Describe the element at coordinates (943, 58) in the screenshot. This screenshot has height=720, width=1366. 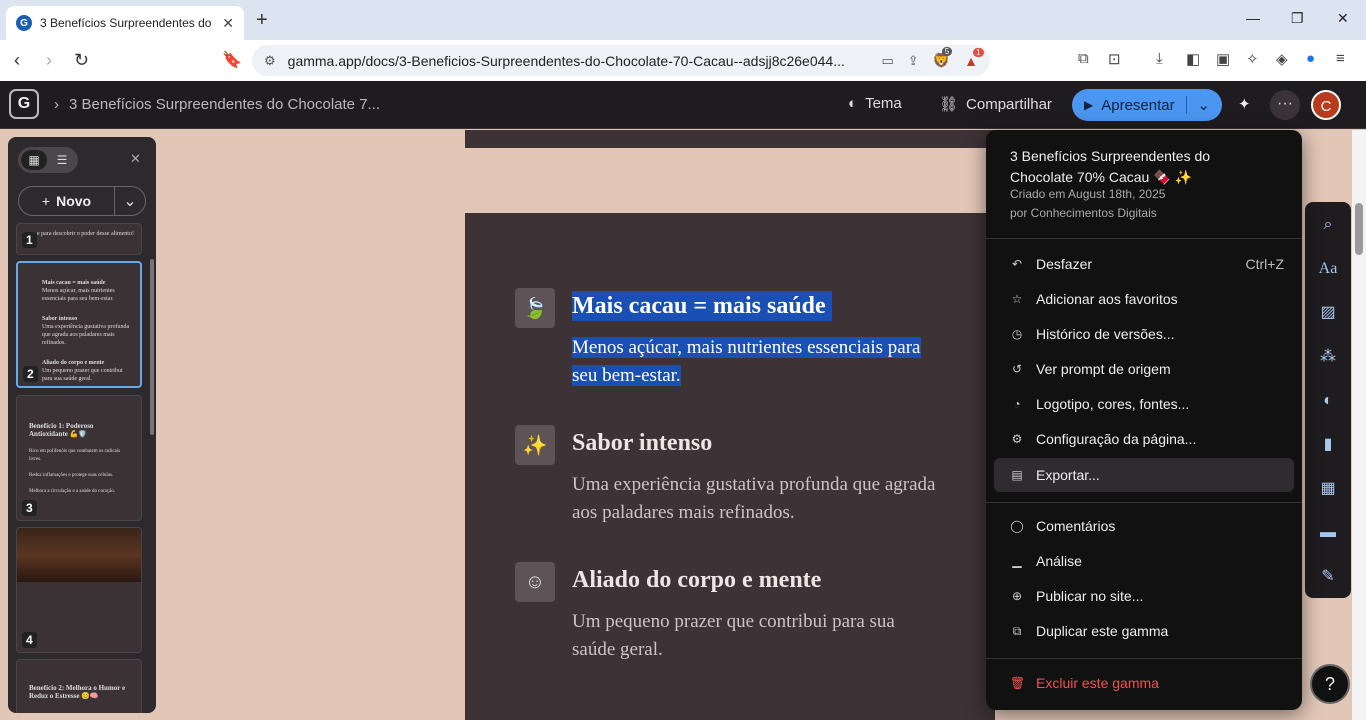
I see `brave-shield-icon: 🦁 5` at that location.